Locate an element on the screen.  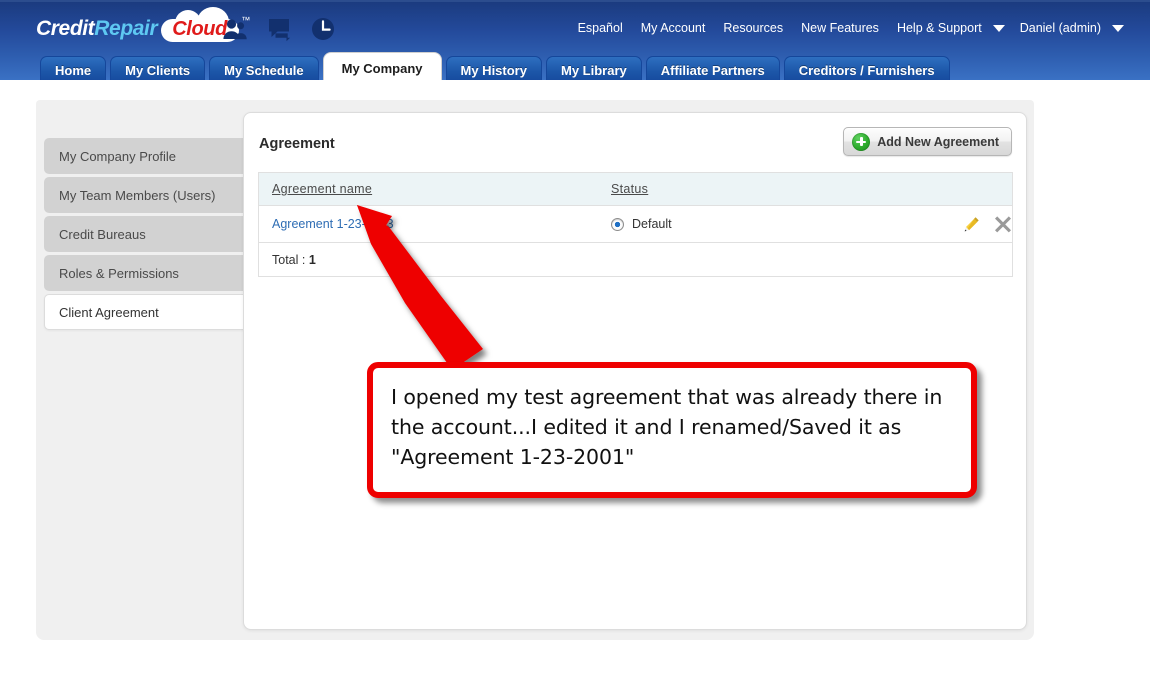
sidebar-item-label: Client Agreement is located at coordinates (109, 312).